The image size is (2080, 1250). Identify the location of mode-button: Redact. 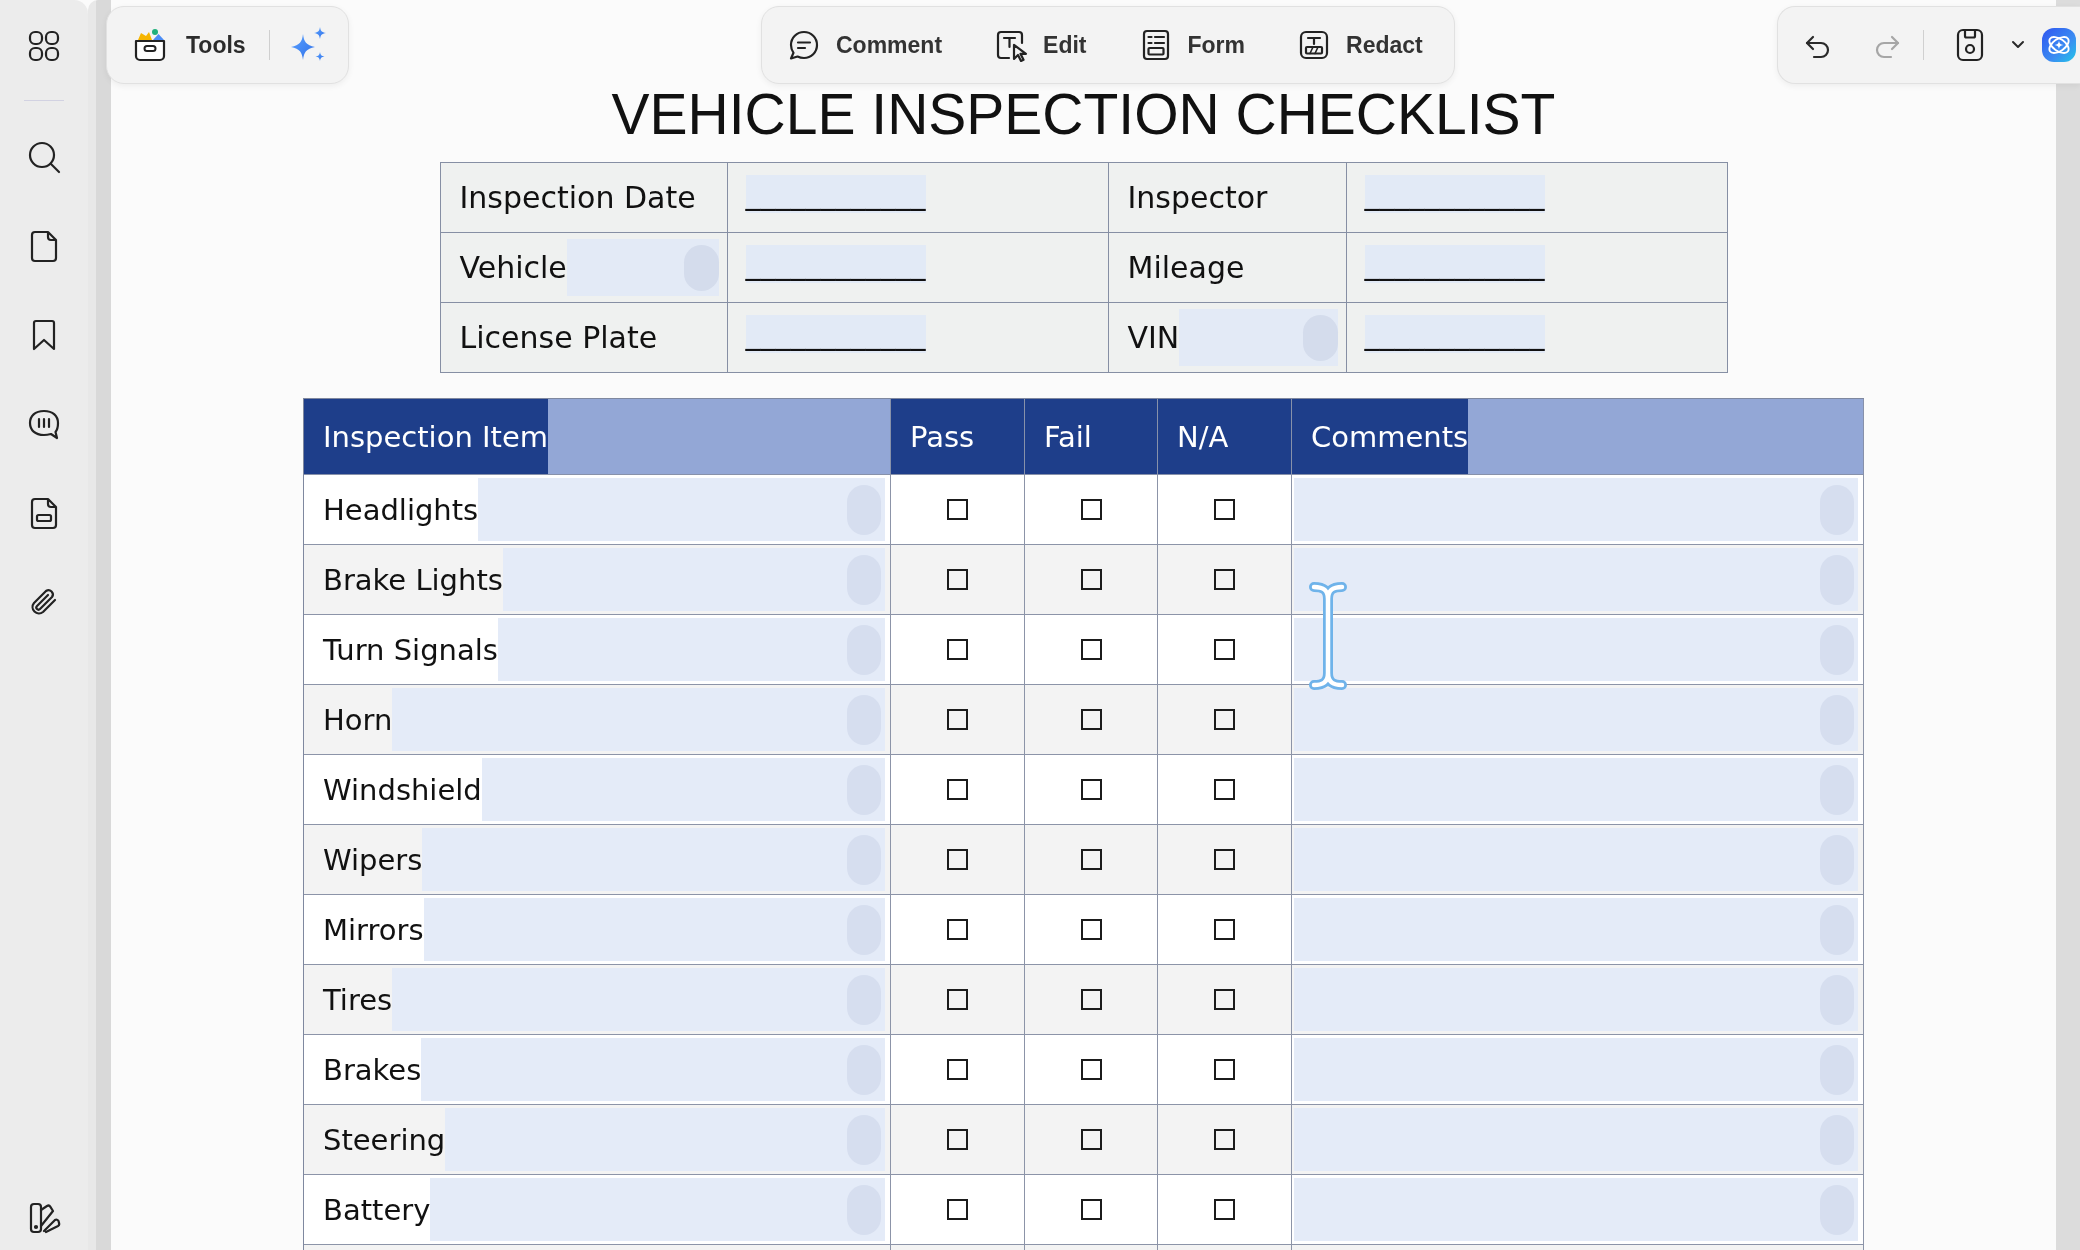
(1360, 45).